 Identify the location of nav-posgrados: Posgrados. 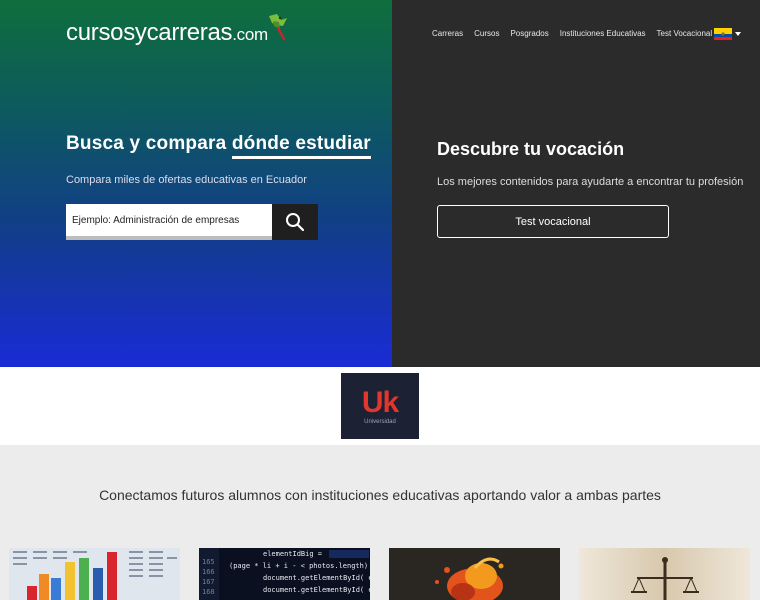
(529, 33).